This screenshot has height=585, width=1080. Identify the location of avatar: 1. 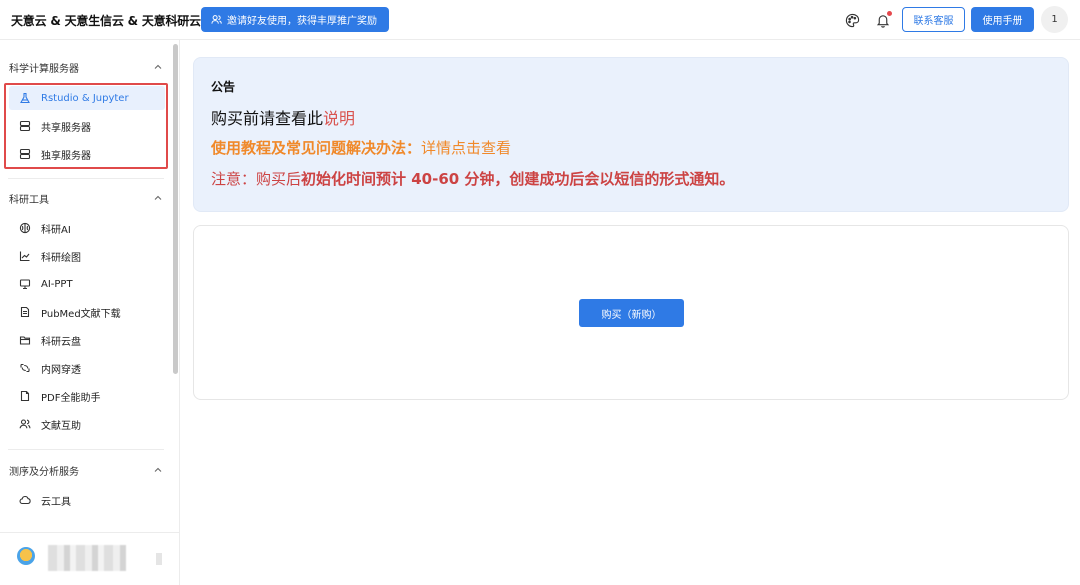
(1054, 19).